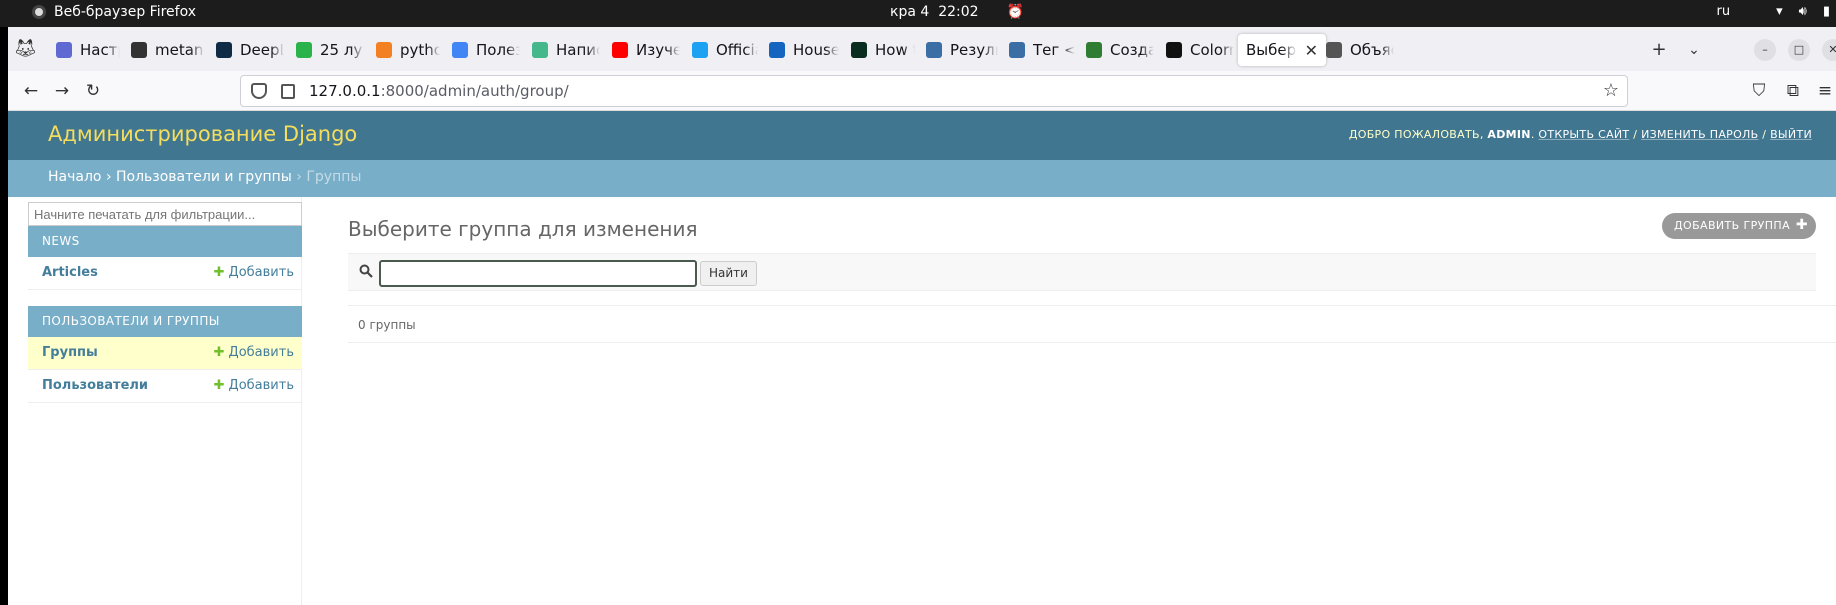 The height and width of the screenshot is (605, 1836). Describe the element at coordinates (202, 134) in the screenshot. I see `site-name: Администрирование Django` at that location.